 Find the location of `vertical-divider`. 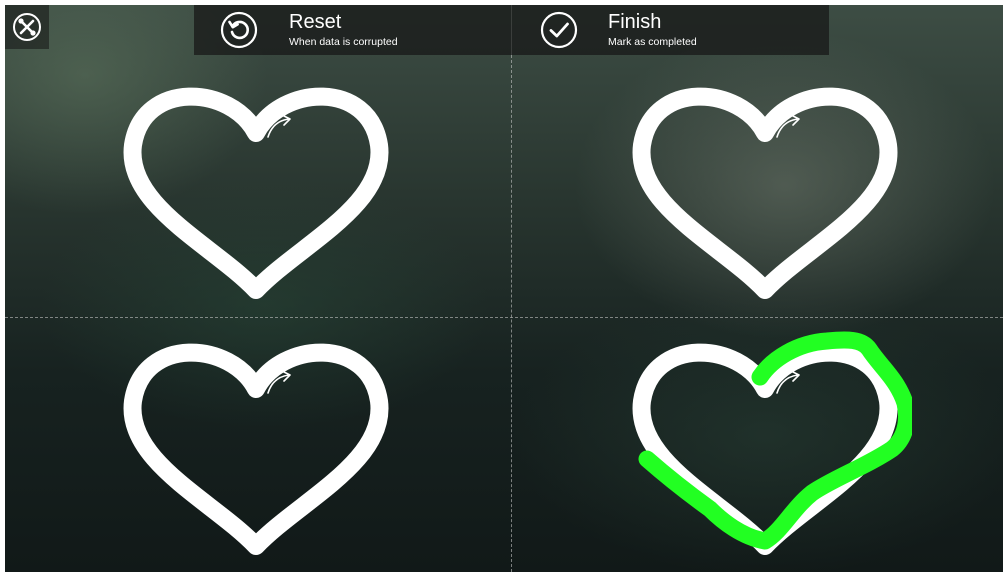

vertical-divider is located at coordinates (511, 313).